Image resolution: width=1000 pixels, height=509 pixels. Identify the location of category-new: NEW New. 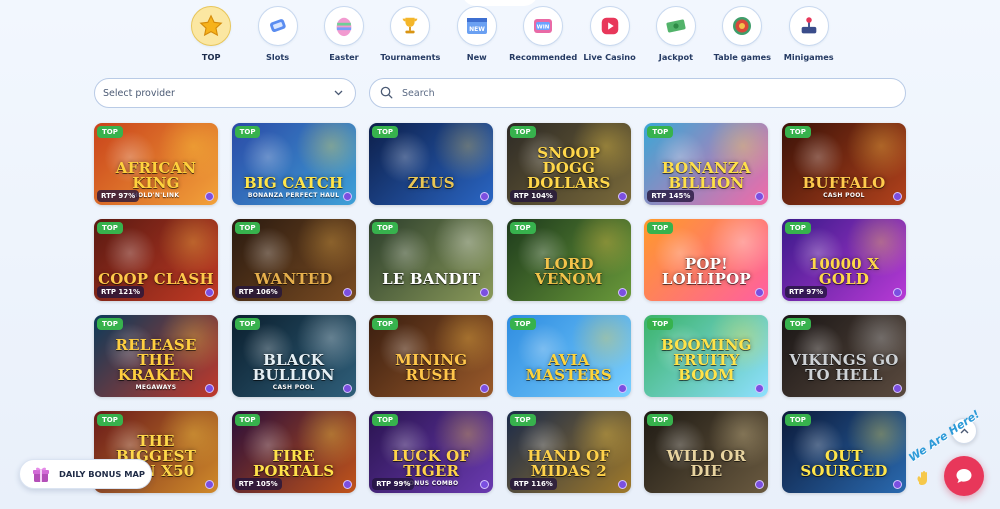
(477, 36).